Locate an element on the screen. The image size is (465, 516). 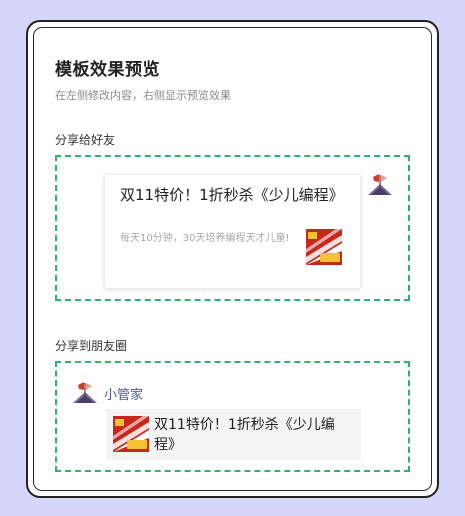
friend-share-label: 分享给好友 is located at coordinates (85, 140).